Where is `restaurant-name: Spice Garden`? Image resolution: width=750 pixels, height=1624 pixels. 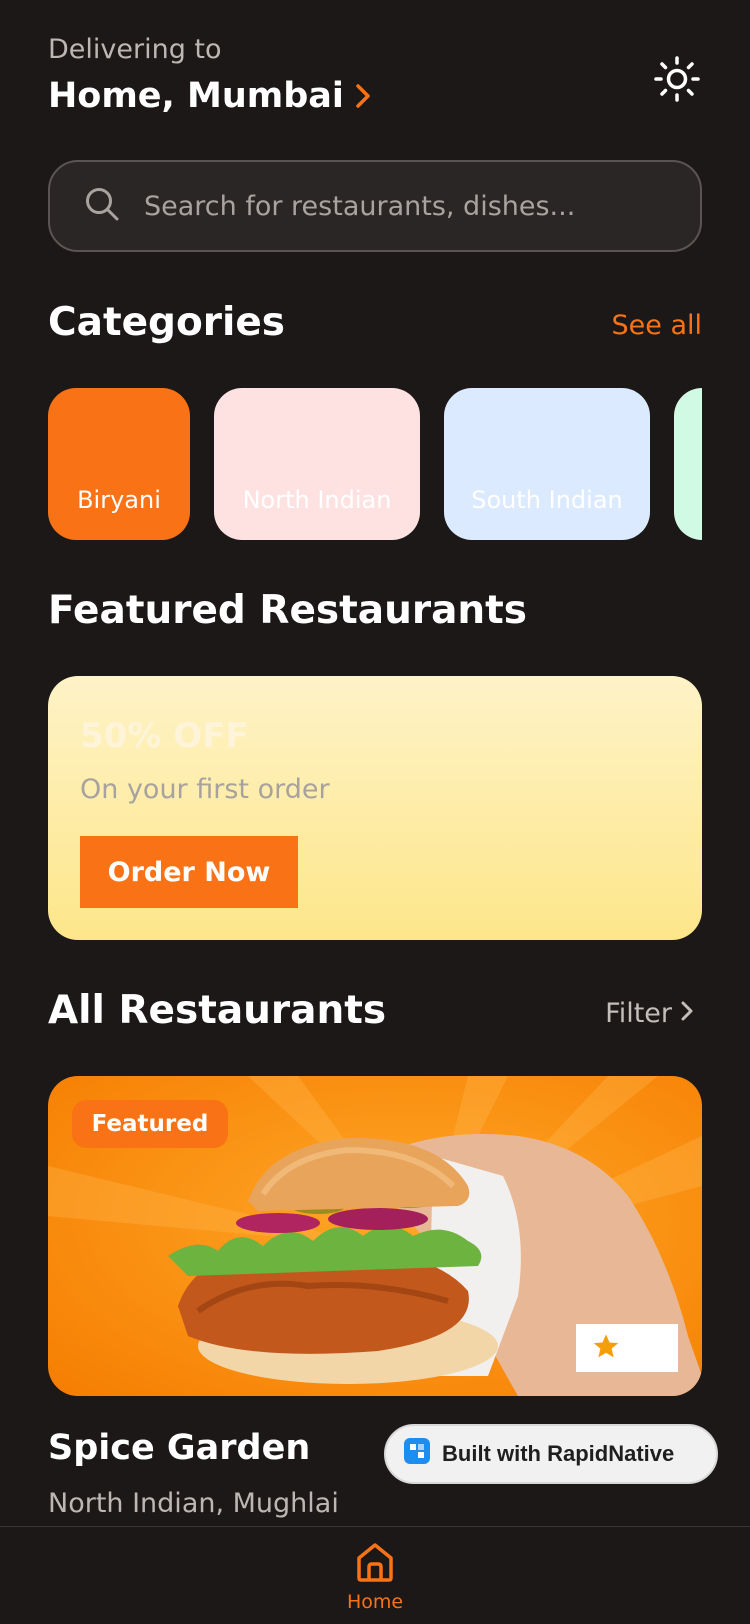
restaurant-name: Spice Garden is located at coordinates (179, 1448).